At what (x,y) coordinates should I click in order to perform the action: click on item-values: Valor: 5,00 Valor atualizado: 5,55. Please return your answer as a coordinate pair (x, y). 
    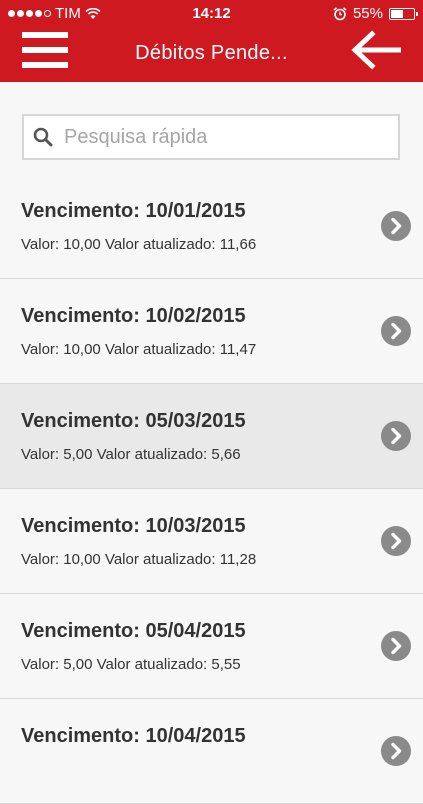
    Looking at the image, I should click on (131, 664).